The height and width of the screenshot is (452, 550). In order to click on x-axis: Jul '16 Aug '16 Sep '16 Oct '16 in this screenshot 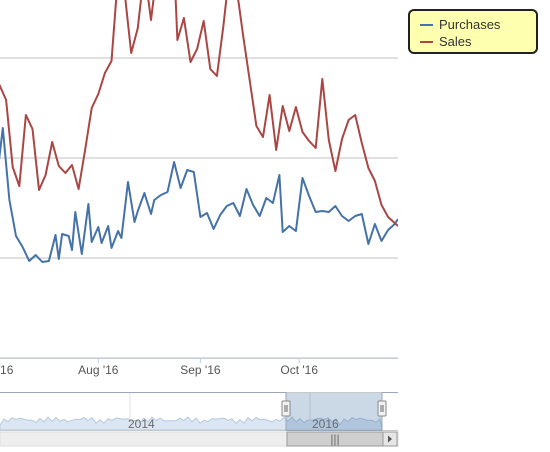, I will do `click(199, 367)`.